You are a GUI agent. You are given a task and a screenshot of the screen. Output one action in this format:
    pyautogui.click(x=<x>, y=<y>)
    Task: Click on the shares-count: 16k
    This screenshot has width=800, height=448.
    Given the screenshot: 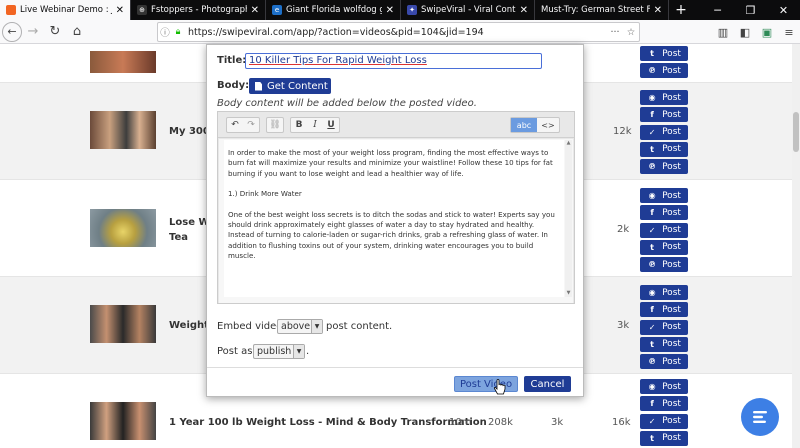 What is the action you would take?
    pyautogui.click(x=621, y=422)
    